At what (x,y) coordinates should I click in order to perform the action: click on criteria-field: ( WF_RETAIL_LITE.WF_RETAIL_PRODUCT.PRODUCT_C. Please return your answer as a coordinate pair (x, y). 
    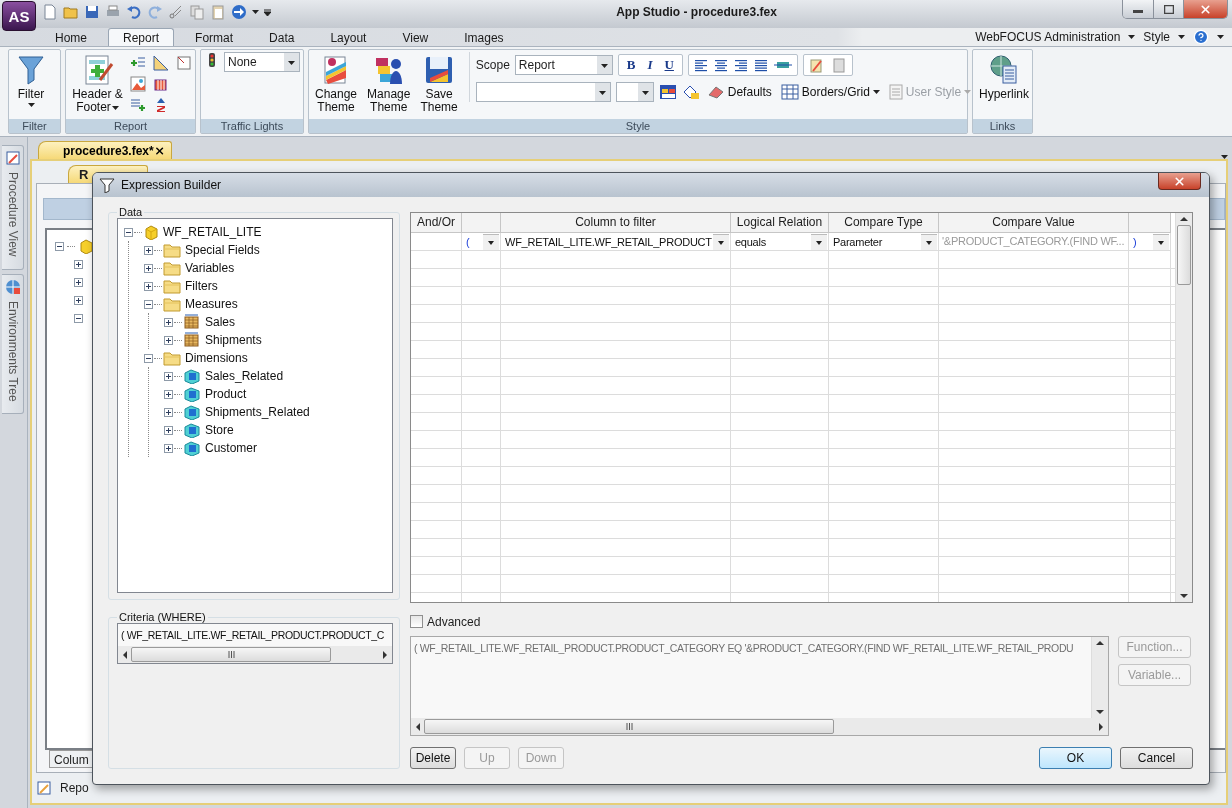
    Looking at the image, I should click on (255, 643).